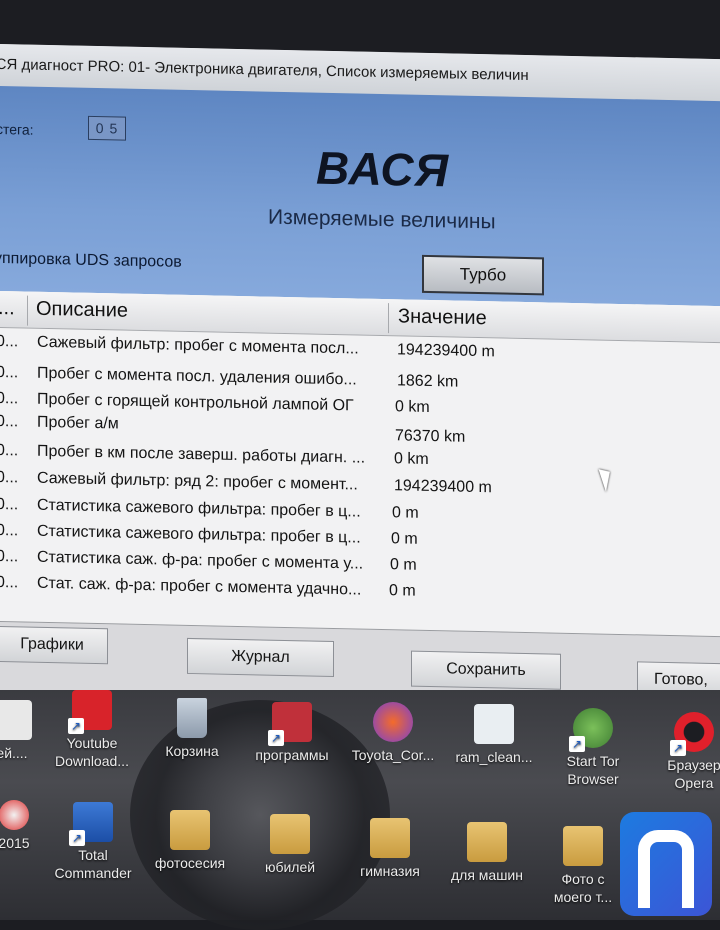 The height and width of the screenshot is (930, 720). I want to click on desktop-icon-programs: программы, so click(292, 733).